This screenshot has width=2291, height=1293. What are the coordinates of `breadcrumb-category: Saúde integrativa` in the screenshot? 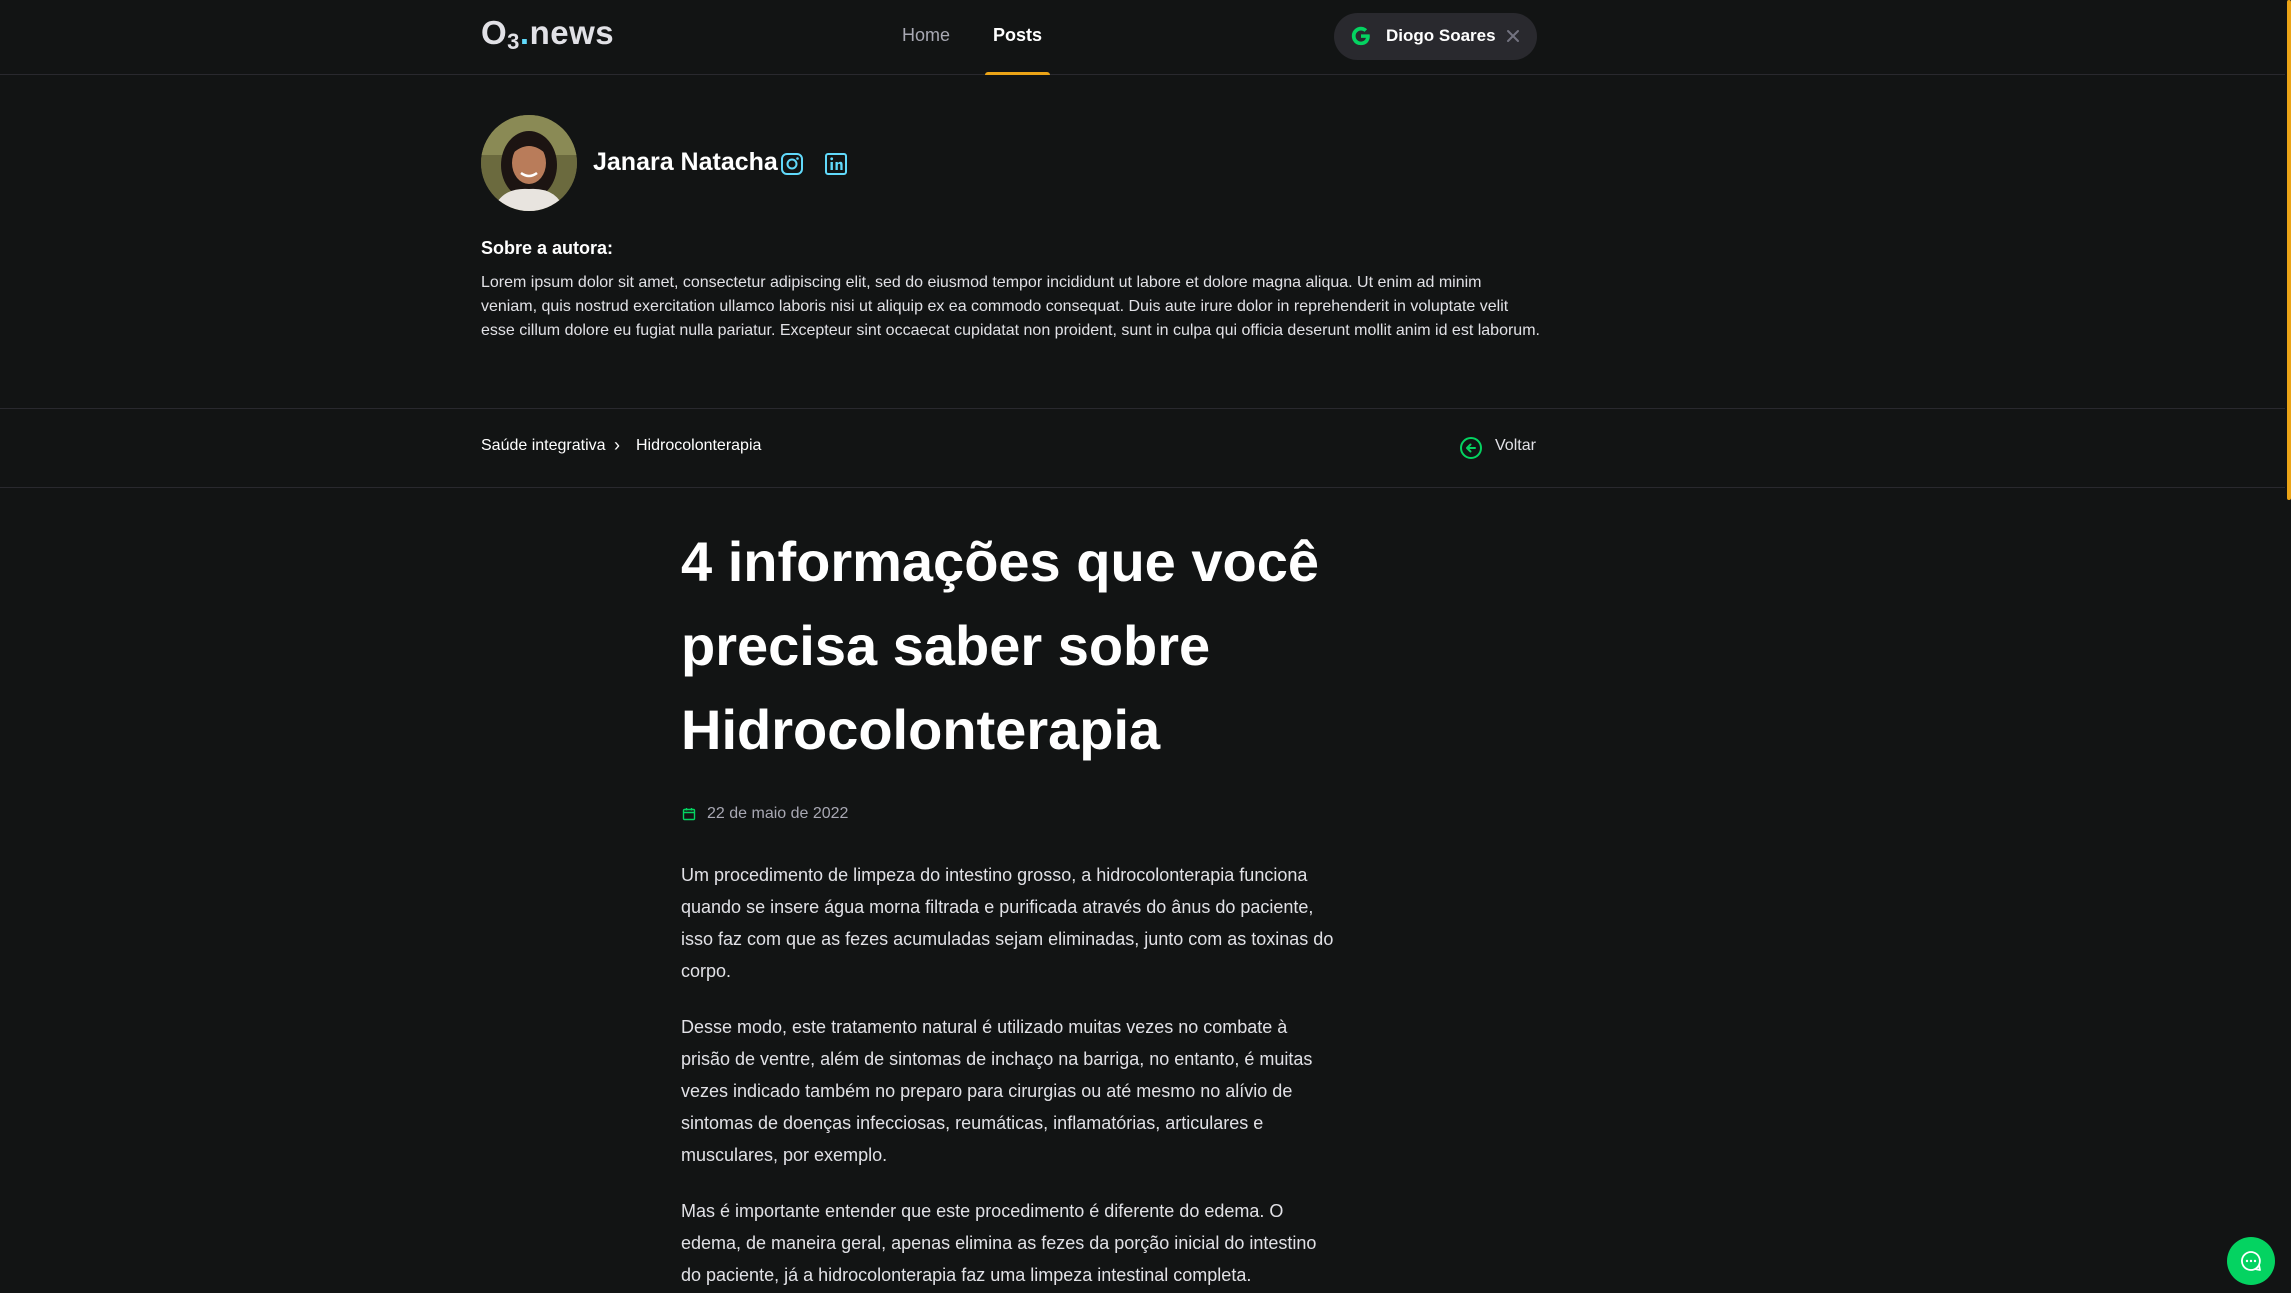 It's located at (543, 446).